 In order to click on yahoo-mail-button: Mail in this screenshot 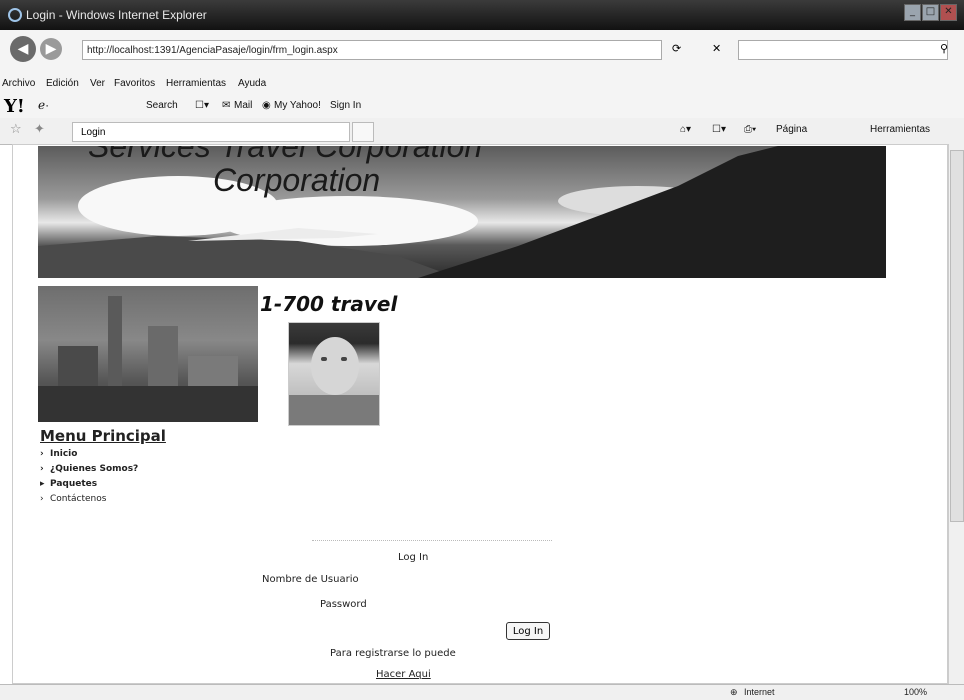, I will do `click(243, 105)`.